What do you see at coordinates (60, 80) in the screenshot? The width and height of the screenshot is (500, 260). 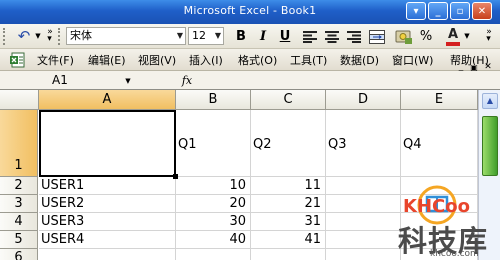 I see `name-box-value: A1` at bounding box center [60, 80].